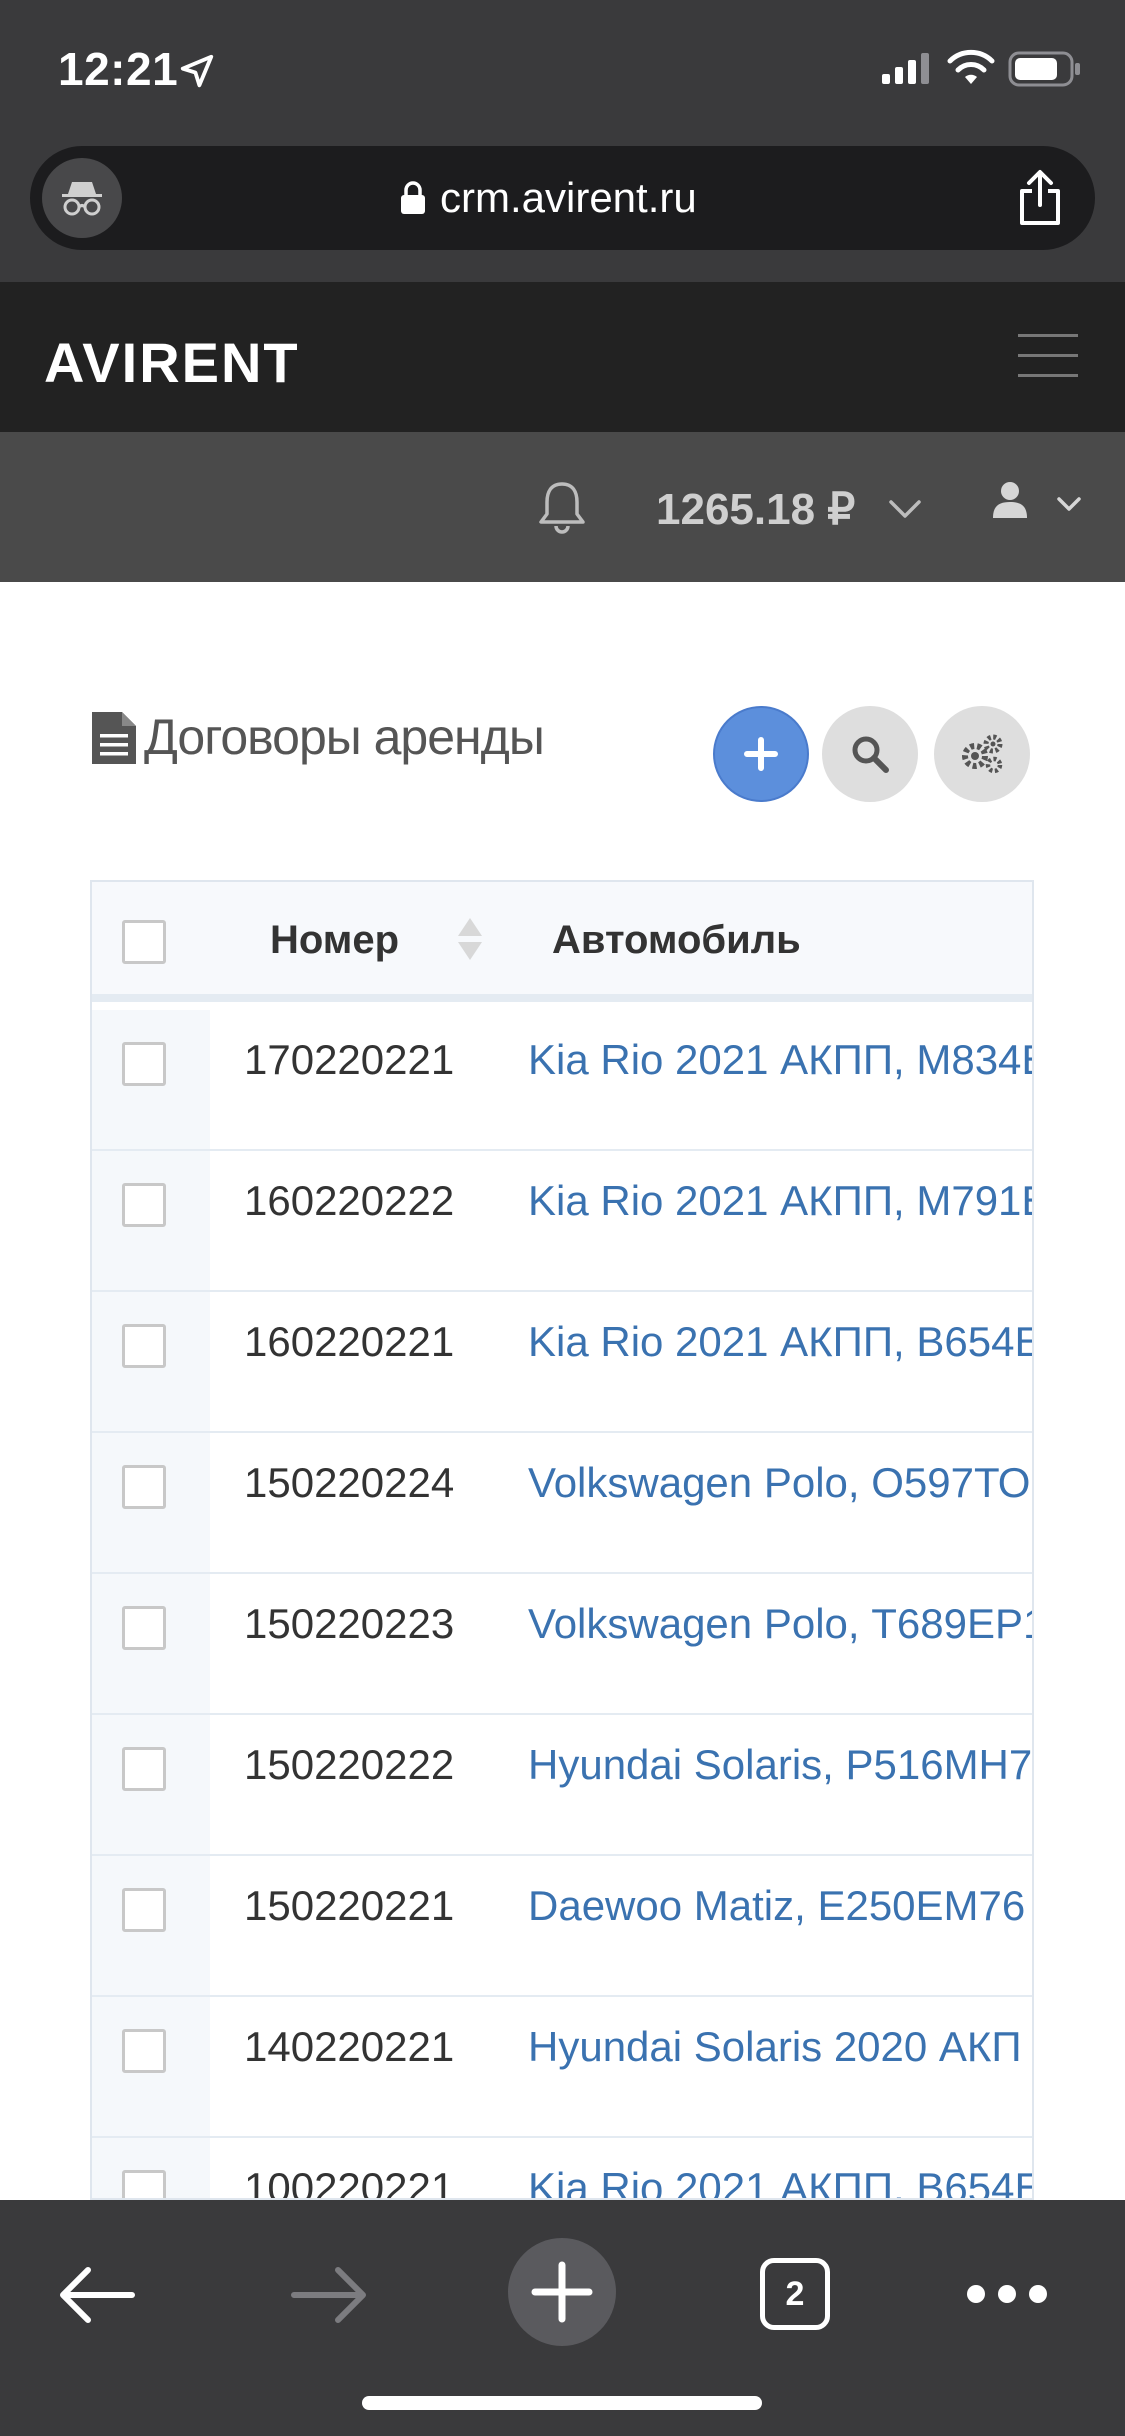 Image resolution: width=1125 pixels, height=2436 pixels. Describe the element at coordinates (776, 1906) in the screenshot. I see `car-link: Daewoo Matiz, Е250ЕМ76` at that location.